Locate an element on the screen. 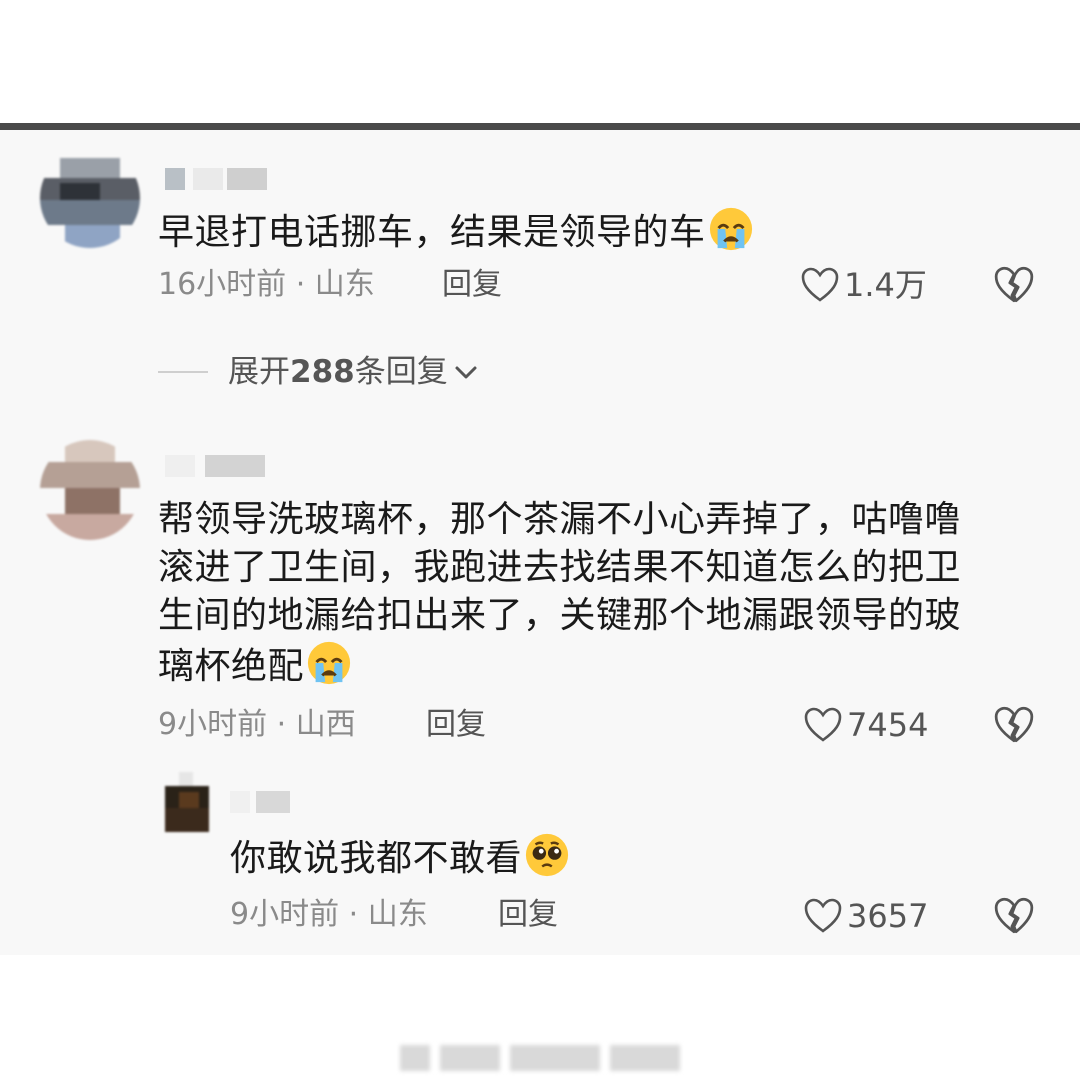 This screenshot has height=1080, width=1080. comment-line: 璃杯绝配 is located at coordinates (231, 666).